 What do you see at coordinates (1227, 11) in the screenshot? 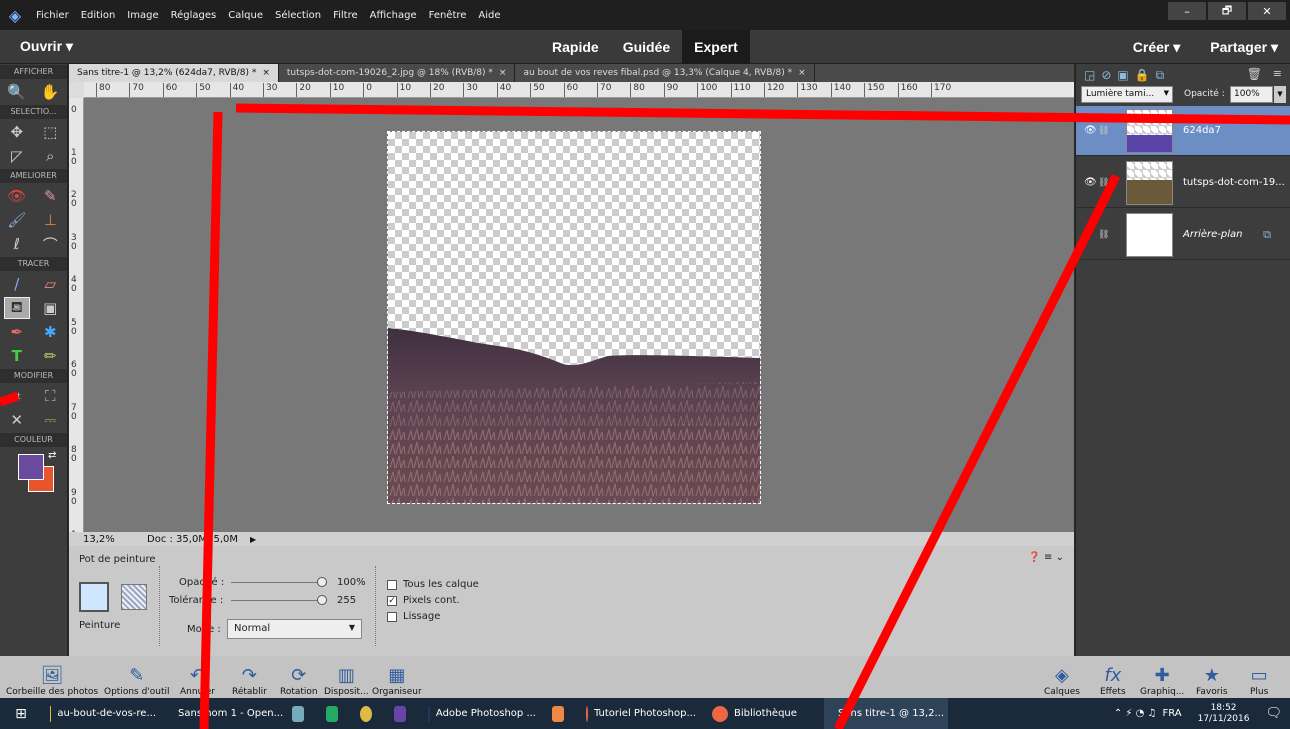
I see `maximize-button: 🗗` at bounding box center [1227, 11].